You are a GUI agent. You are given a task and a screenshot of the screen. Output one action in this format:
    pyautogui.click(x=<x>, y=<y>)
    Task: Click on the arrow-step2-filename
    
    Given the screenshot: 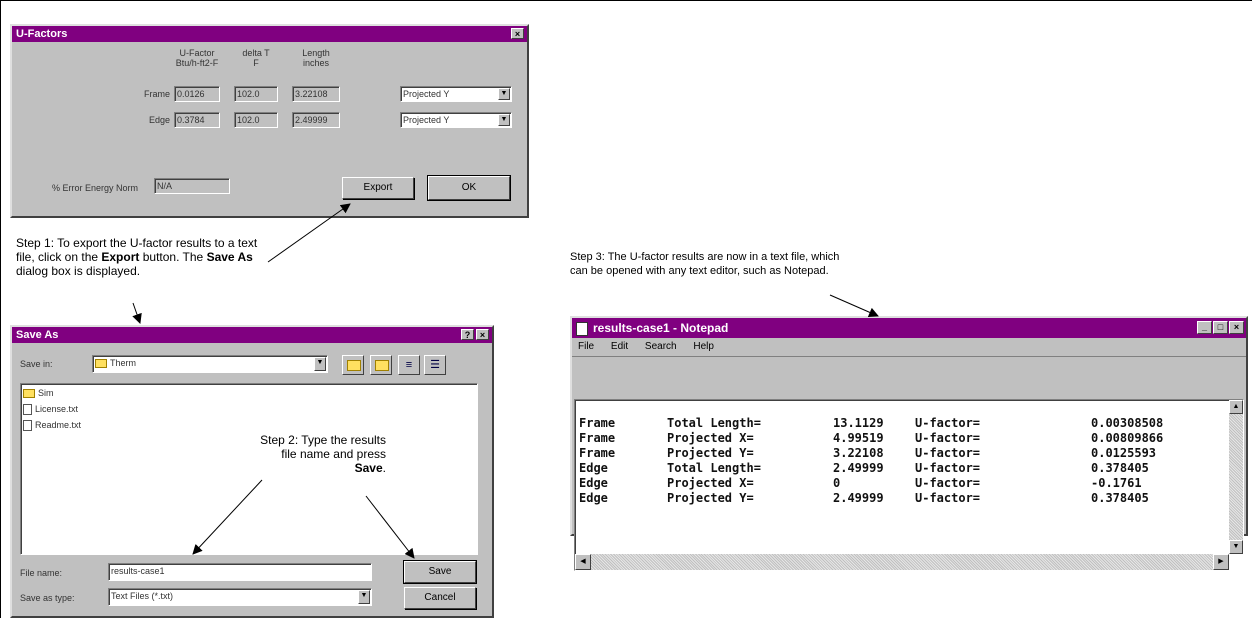 What is the action you would take?
    pyautogui.click(x=227, y=517)
    